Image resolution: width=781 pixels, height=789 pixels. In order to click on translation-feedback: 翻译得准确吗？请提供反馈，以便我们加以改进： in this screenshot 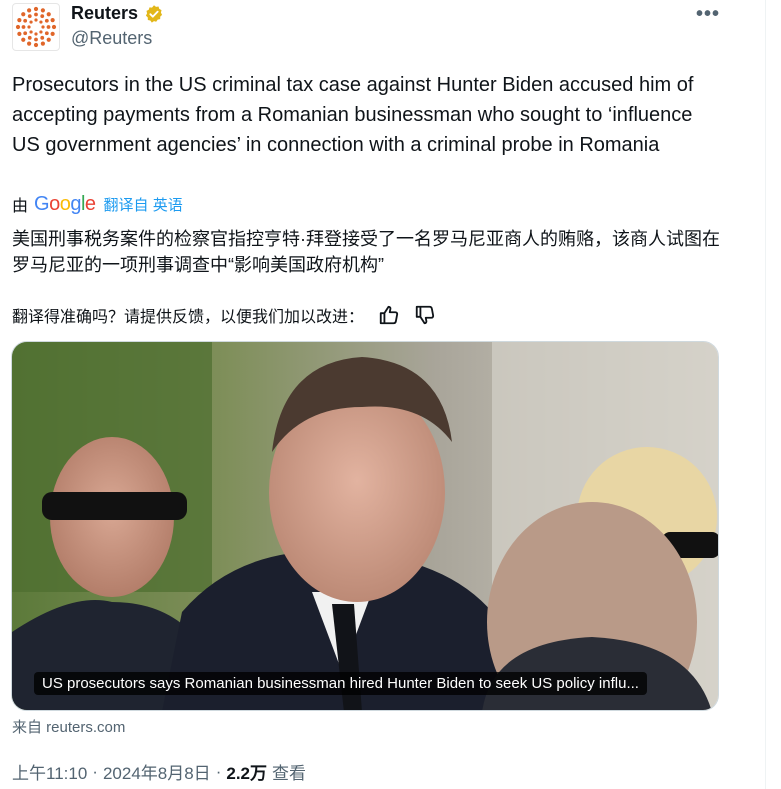, I will do `click(224, 315)`.